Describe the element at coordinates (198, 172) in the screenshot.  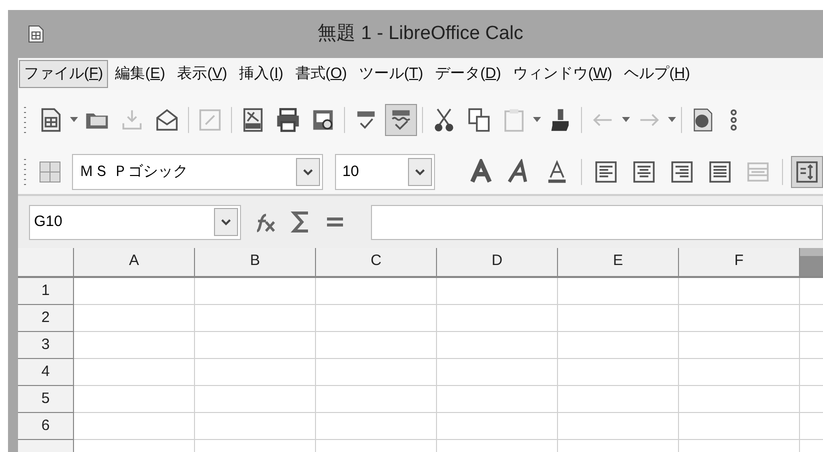
I see `font-name-box: ＭＳ Ｐゴシック` at that location.